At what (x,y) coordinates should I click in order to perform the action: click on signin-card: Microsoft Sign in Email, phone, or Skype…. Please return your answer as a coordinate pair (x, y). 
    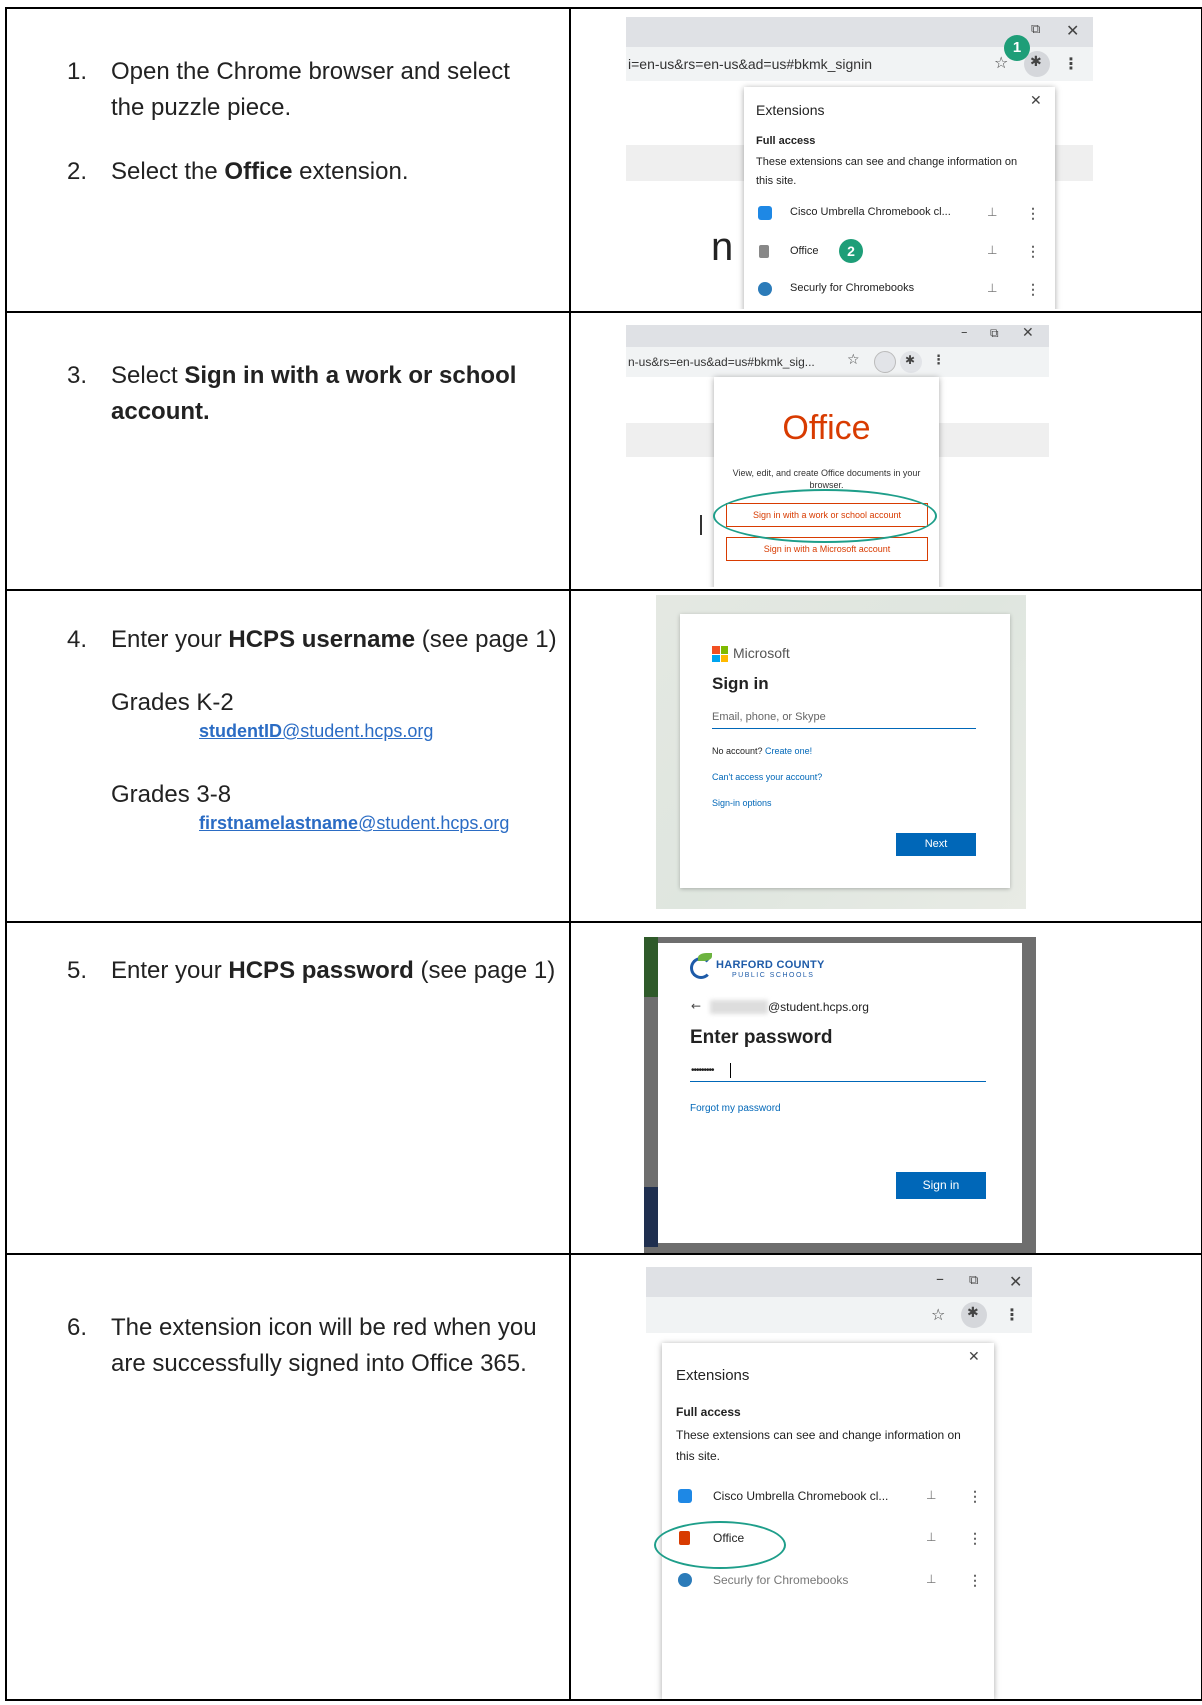
    Looking at the image, I should click on (845, 751).